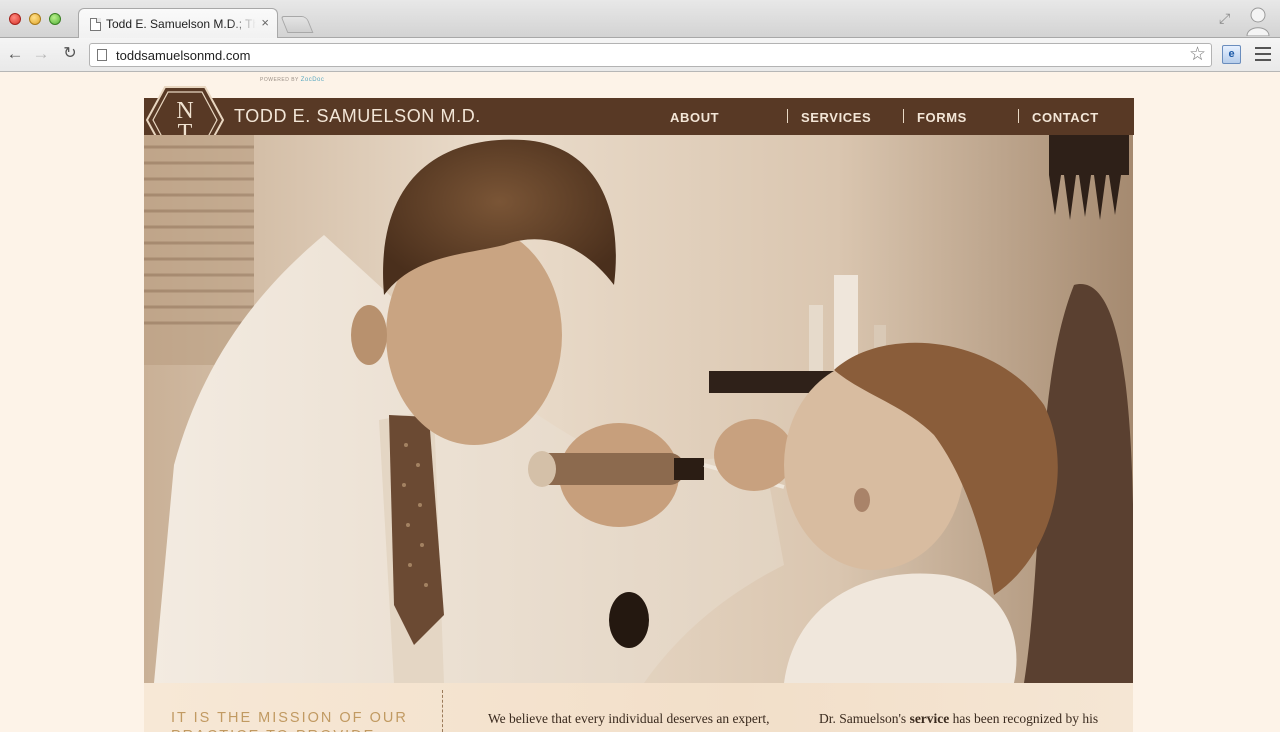  What do you see at coordinates (863, 718) in the screenshot?
I see `col2-prefix: Dr. Samuelson's` at bounding box center [863, 718].